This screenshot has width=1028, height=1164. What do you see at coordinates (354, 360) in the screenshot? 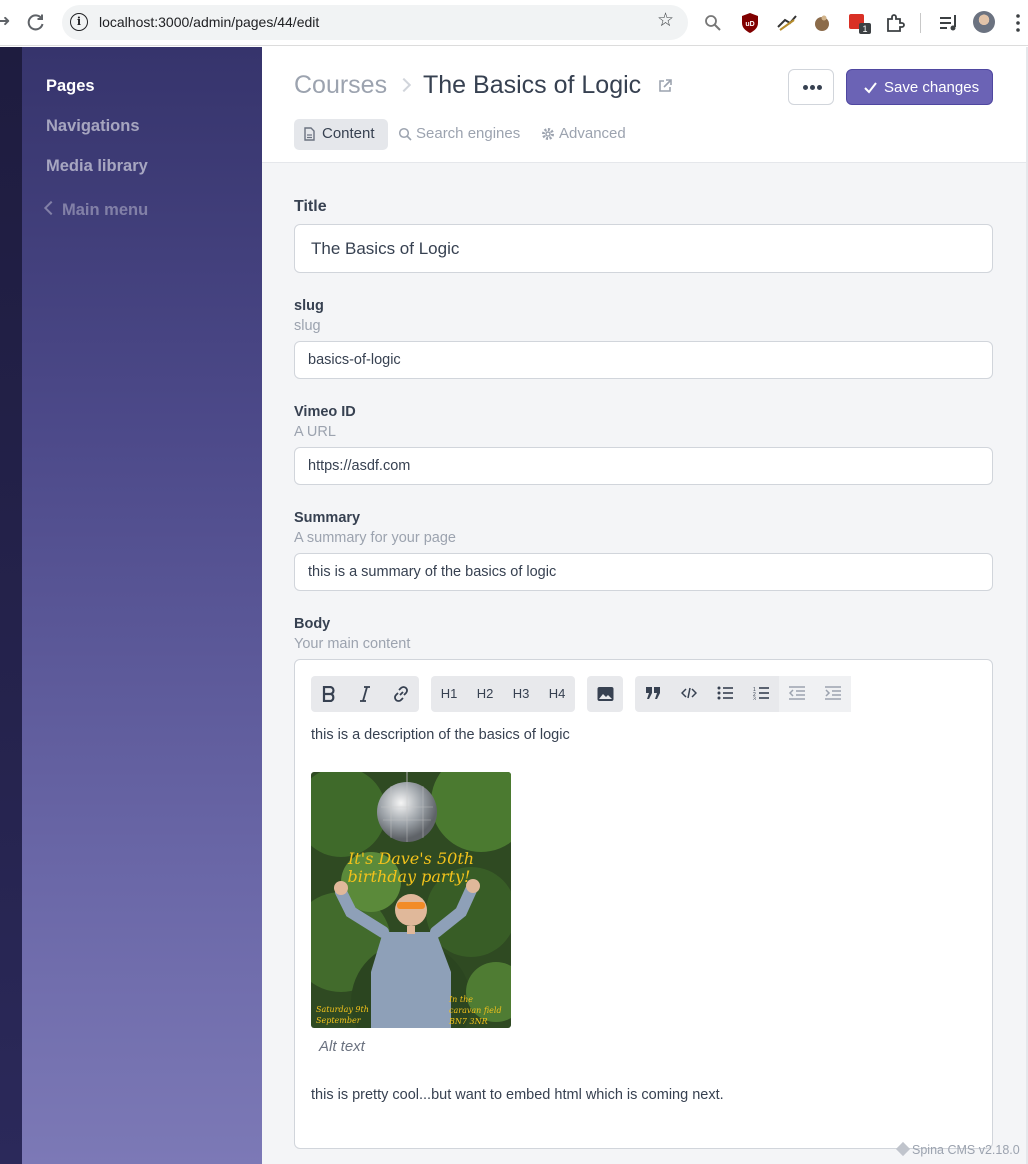
I see `slug-value: basics-of-logic` at bounding box center [354, 360].